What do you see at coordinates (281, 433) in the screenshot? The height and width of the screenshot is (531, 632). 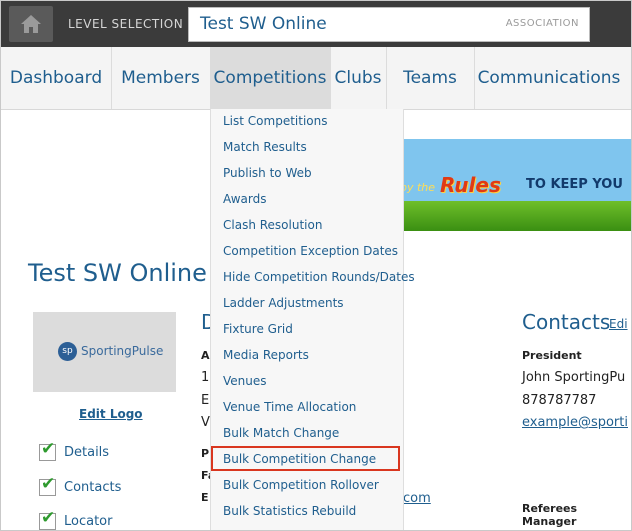 I see `menu-item-bulk-match-change: Bulk Match Change` at bounding box center [281, 433].